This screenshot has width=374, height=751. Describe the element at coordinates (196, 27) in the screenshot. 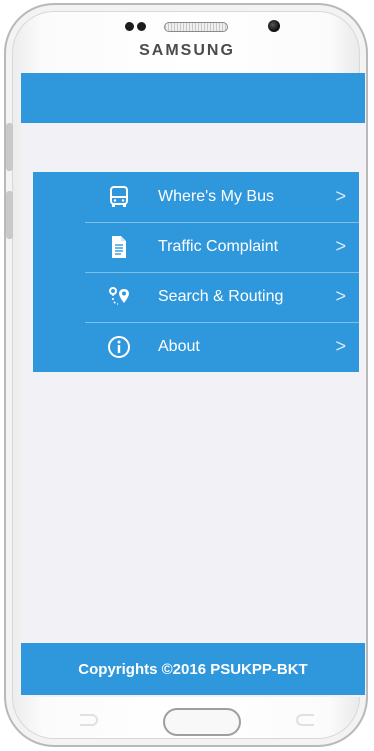

I see `earpiece-speaker` at that location.